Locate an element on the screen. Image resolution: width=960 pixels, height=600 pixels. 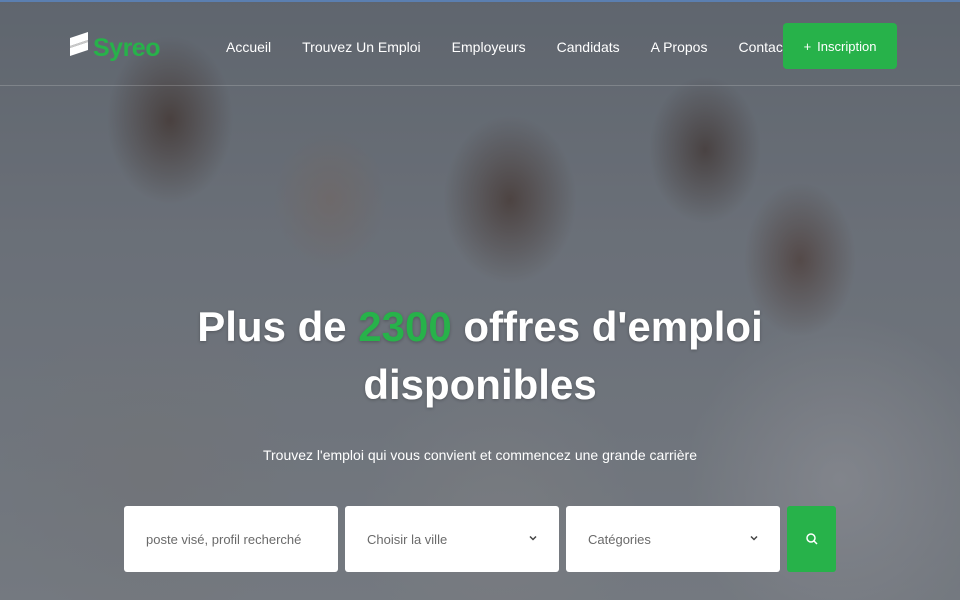
keyword-input: poste visé, profil recherché is located at coordinates (231, 539).